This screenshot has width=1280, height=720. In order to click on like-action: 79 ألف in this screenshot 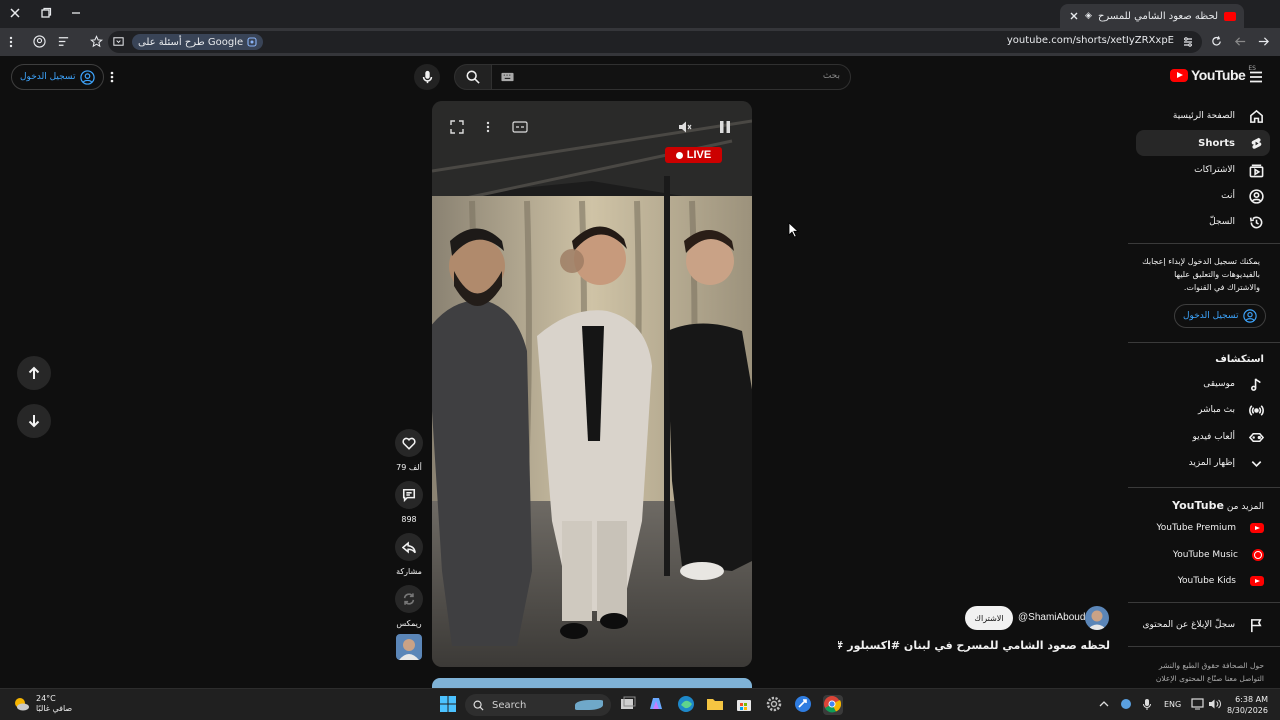, I will do `click(409, 450)`.